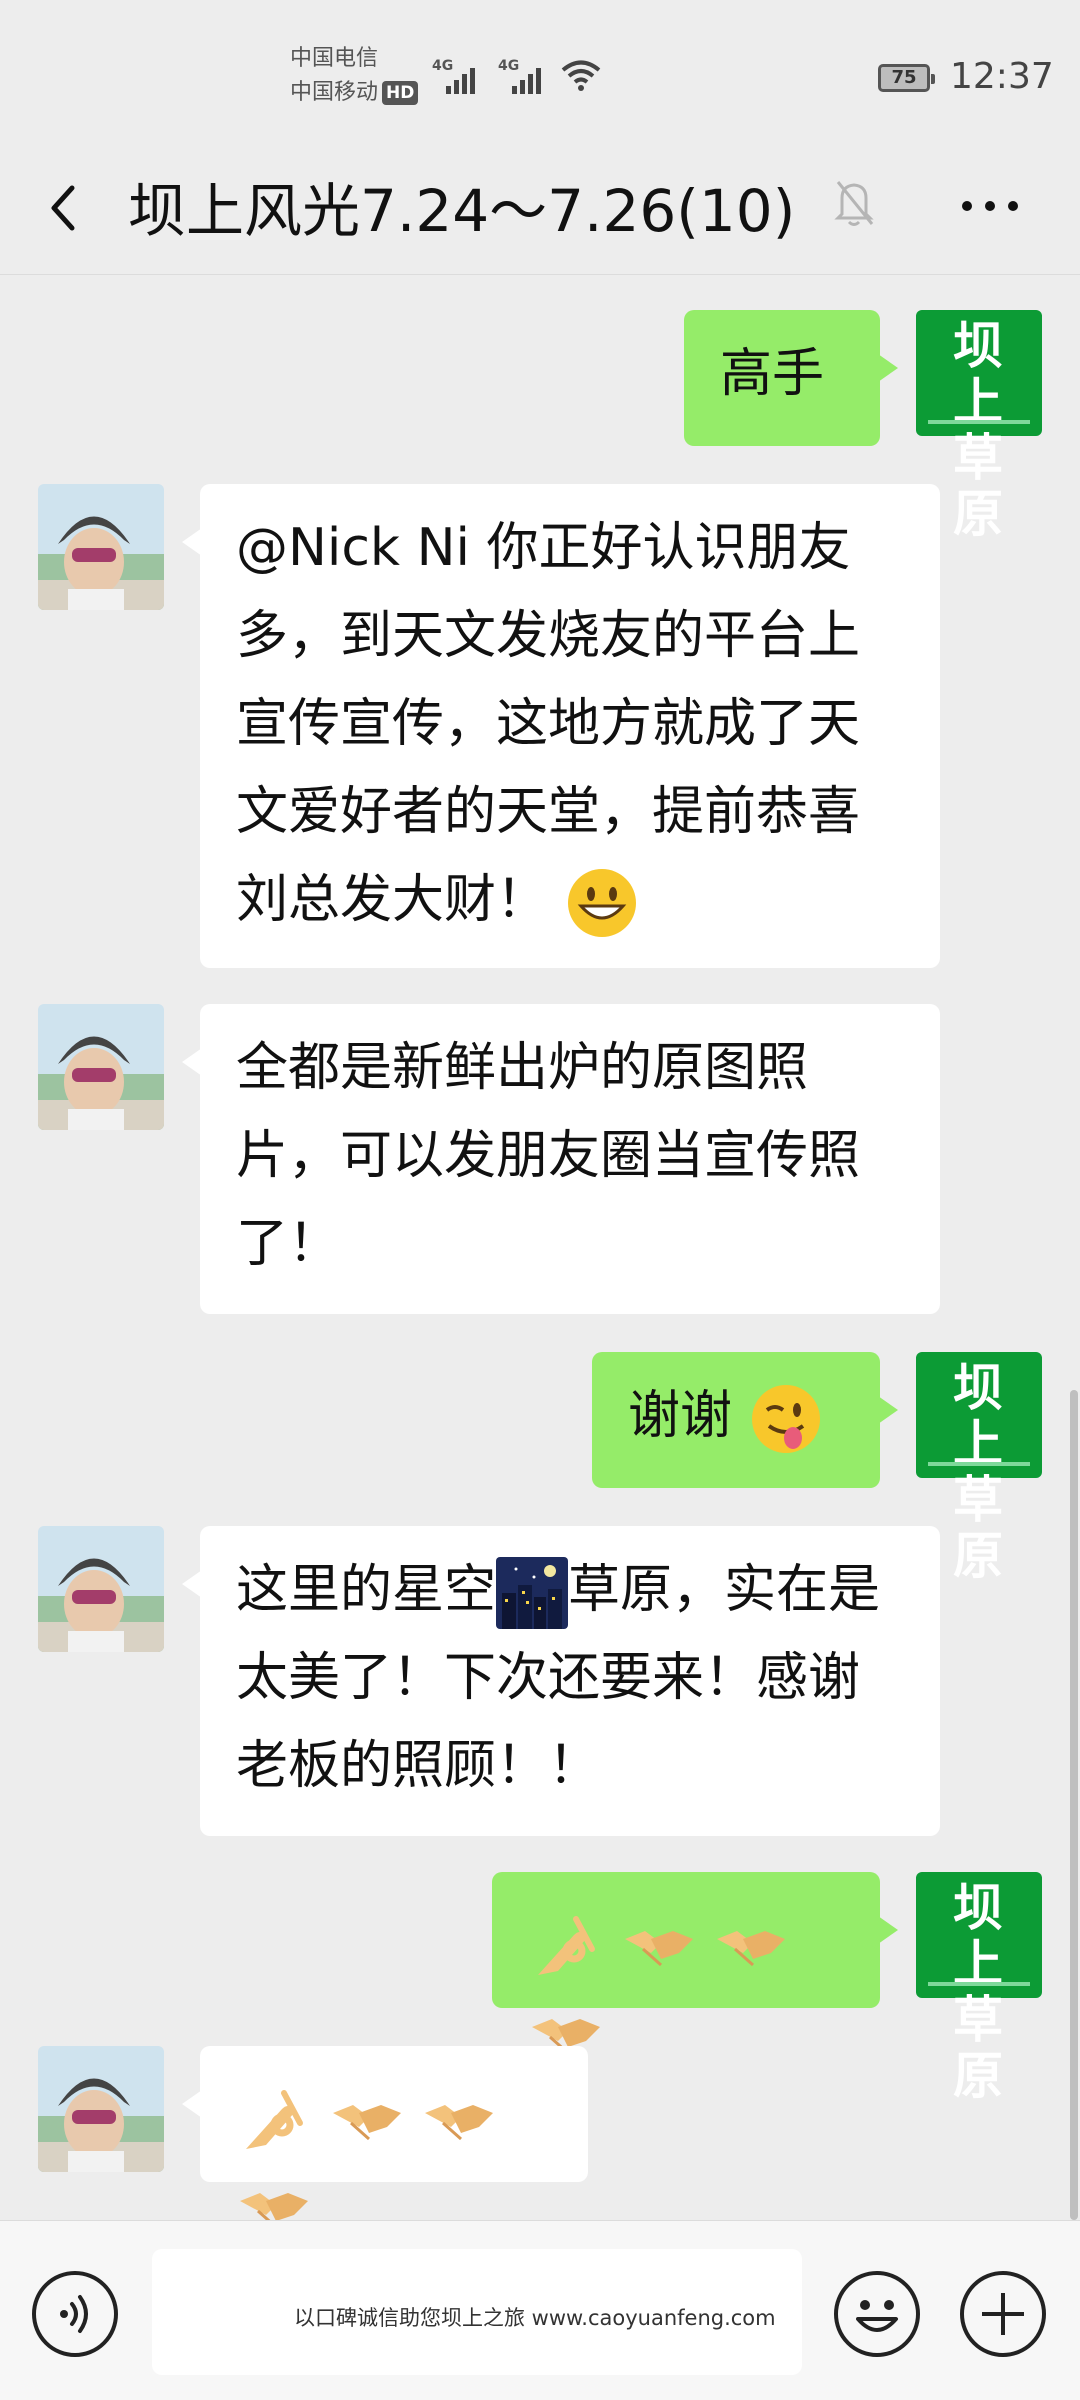 The height and width of the screenshot is (2400, 1080). Describe the element at coordinates (1074, 1805) in the screenshot. I see `chat-scrollbar` at that location.